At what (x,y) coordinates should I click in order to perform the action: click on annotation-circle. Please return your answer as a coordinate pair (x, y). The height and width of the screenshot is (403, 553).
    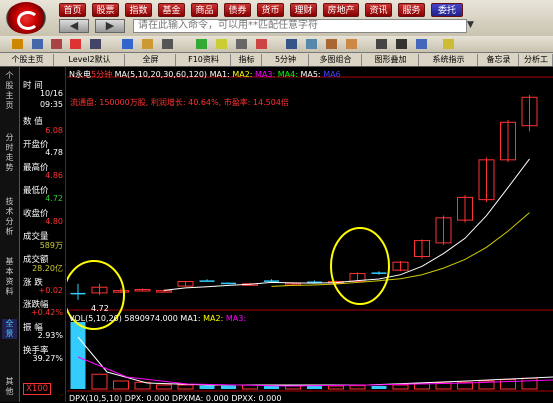
    Looking at the image, I should click on (360, 266).